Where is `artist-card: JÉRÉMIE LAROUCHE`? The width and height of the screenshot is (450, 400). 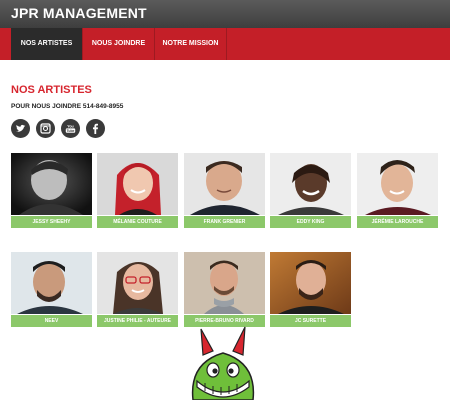 artist-card: JÉRÉMIE LAROUCHE is located at coordinates (397, 190).